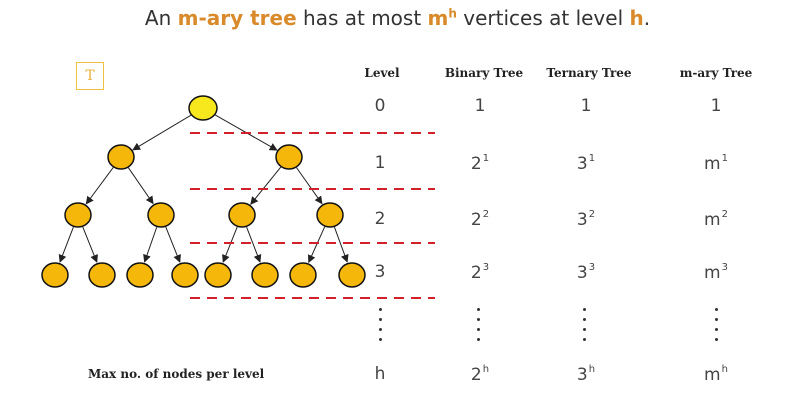 The image size is (795, 418). What do you see at coordinates (716, 73) in the screenshot?
I see `header-mary: m-ary Tree` at bounding box center [716, 73].